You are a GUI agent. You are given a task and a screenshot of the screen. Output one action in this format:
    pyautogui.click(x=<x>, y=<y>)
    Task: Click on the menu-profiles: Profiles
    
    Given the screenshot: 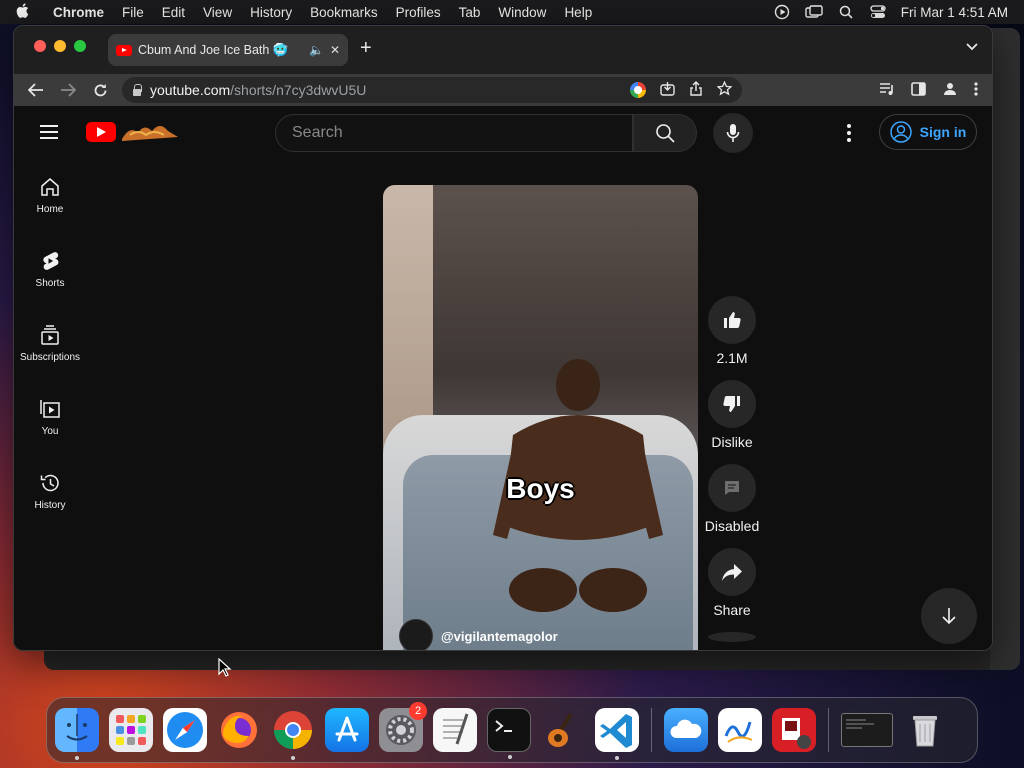 What is the action you would take?
    pyautogui.click(x=418, y=12)
    